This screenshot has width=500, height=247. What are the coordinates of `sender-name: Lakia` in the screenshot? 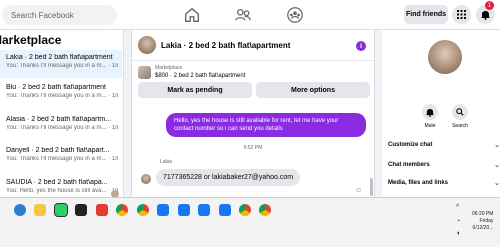 It's located at (166, 162).